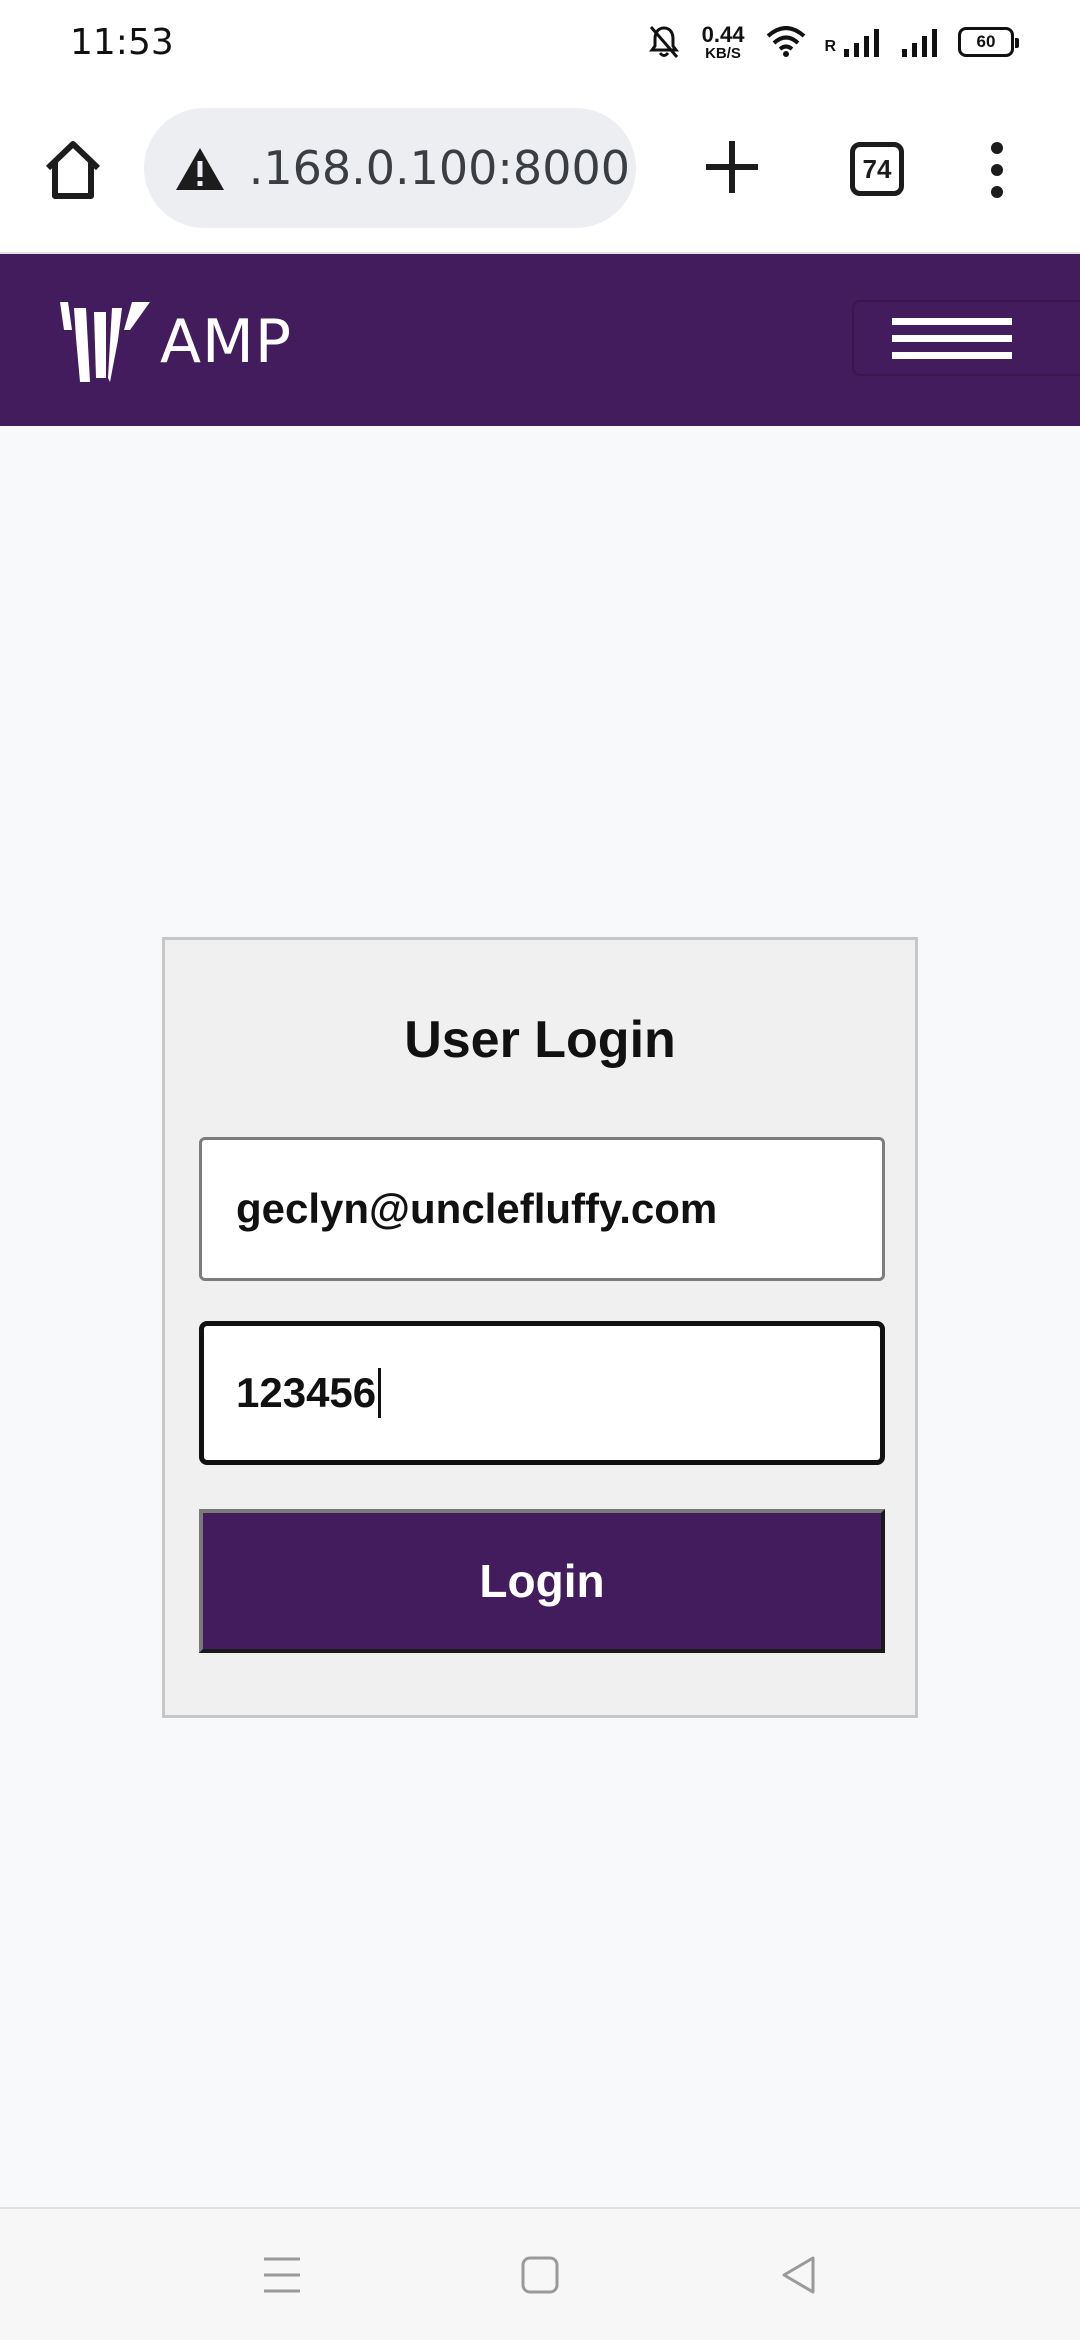 The image size is (1080, 2340). I want to click on login-title: User Login, so click(540, 1040).